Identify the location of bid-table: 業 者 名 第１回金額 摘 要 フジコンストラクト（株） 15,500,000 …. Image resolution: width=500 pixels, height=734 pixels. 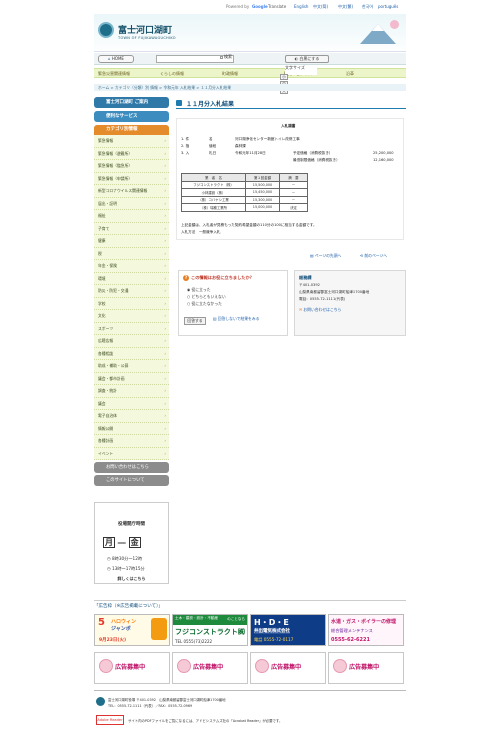
(244, 192).